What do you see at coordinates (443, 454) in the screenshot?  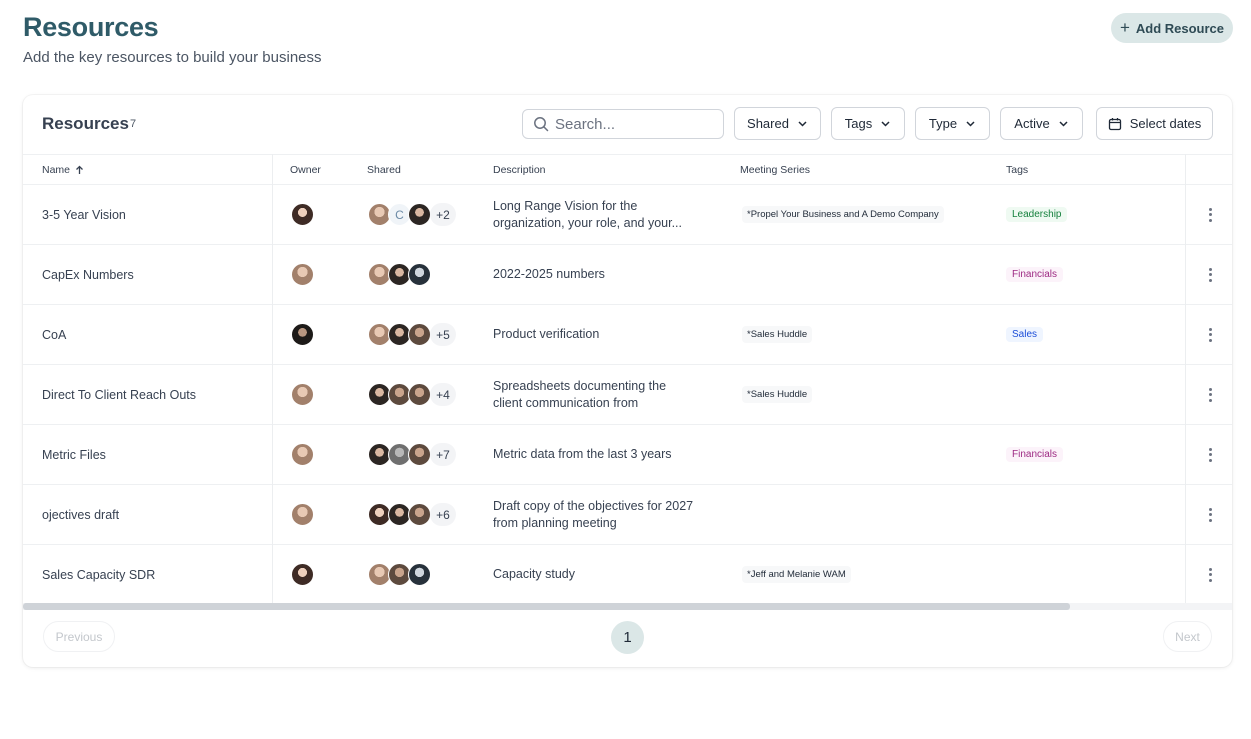 I see `shared-more-count: +7` at bounding box center [443, 454].